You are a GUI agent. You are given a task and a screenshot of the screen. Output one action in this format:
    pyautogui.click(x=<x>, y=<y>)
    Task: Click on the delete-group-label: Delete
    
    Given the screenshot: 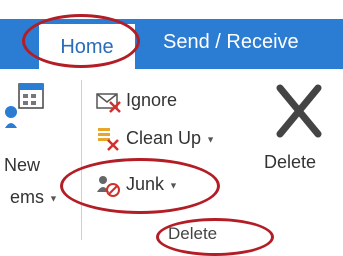 What is the action you would take?
    pyautogui.click(x=193, y=233)
    